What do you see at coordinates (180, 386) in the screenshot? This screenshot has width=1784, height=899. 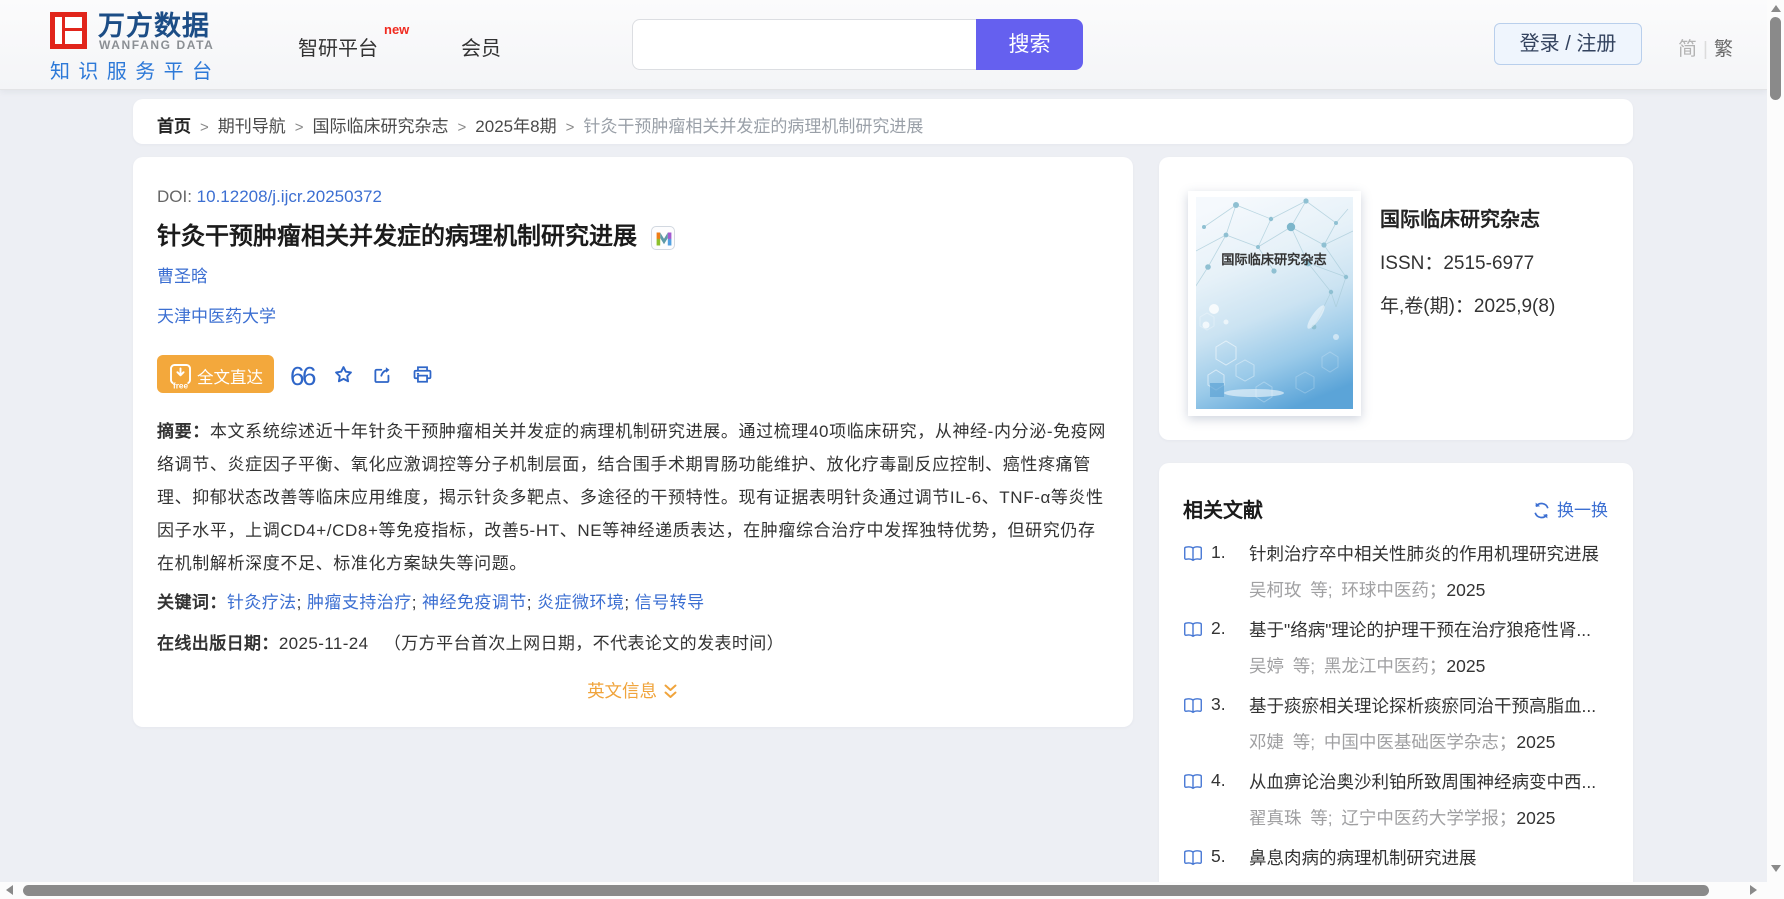 I see `svg-text: free` at bounding box center [180, 386].